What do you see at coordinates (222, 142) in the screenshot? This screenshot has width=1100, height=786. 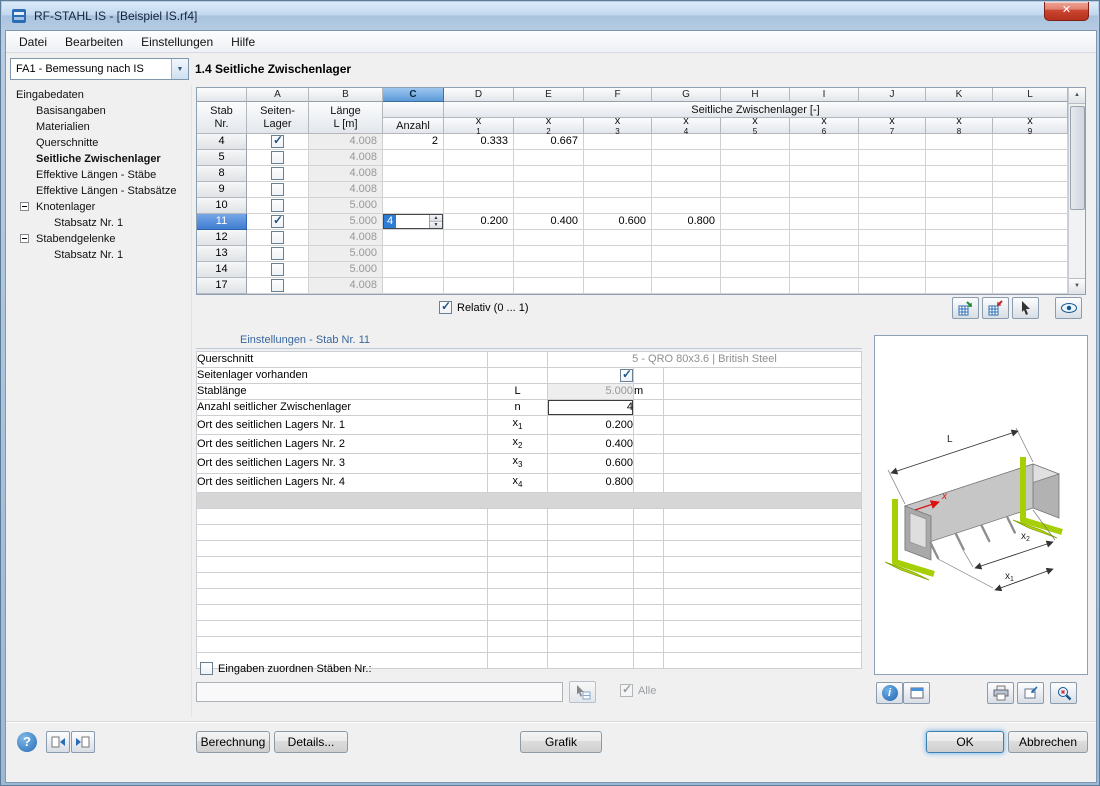 I see `row-header-4: 4` at bounding box center [222, 142].